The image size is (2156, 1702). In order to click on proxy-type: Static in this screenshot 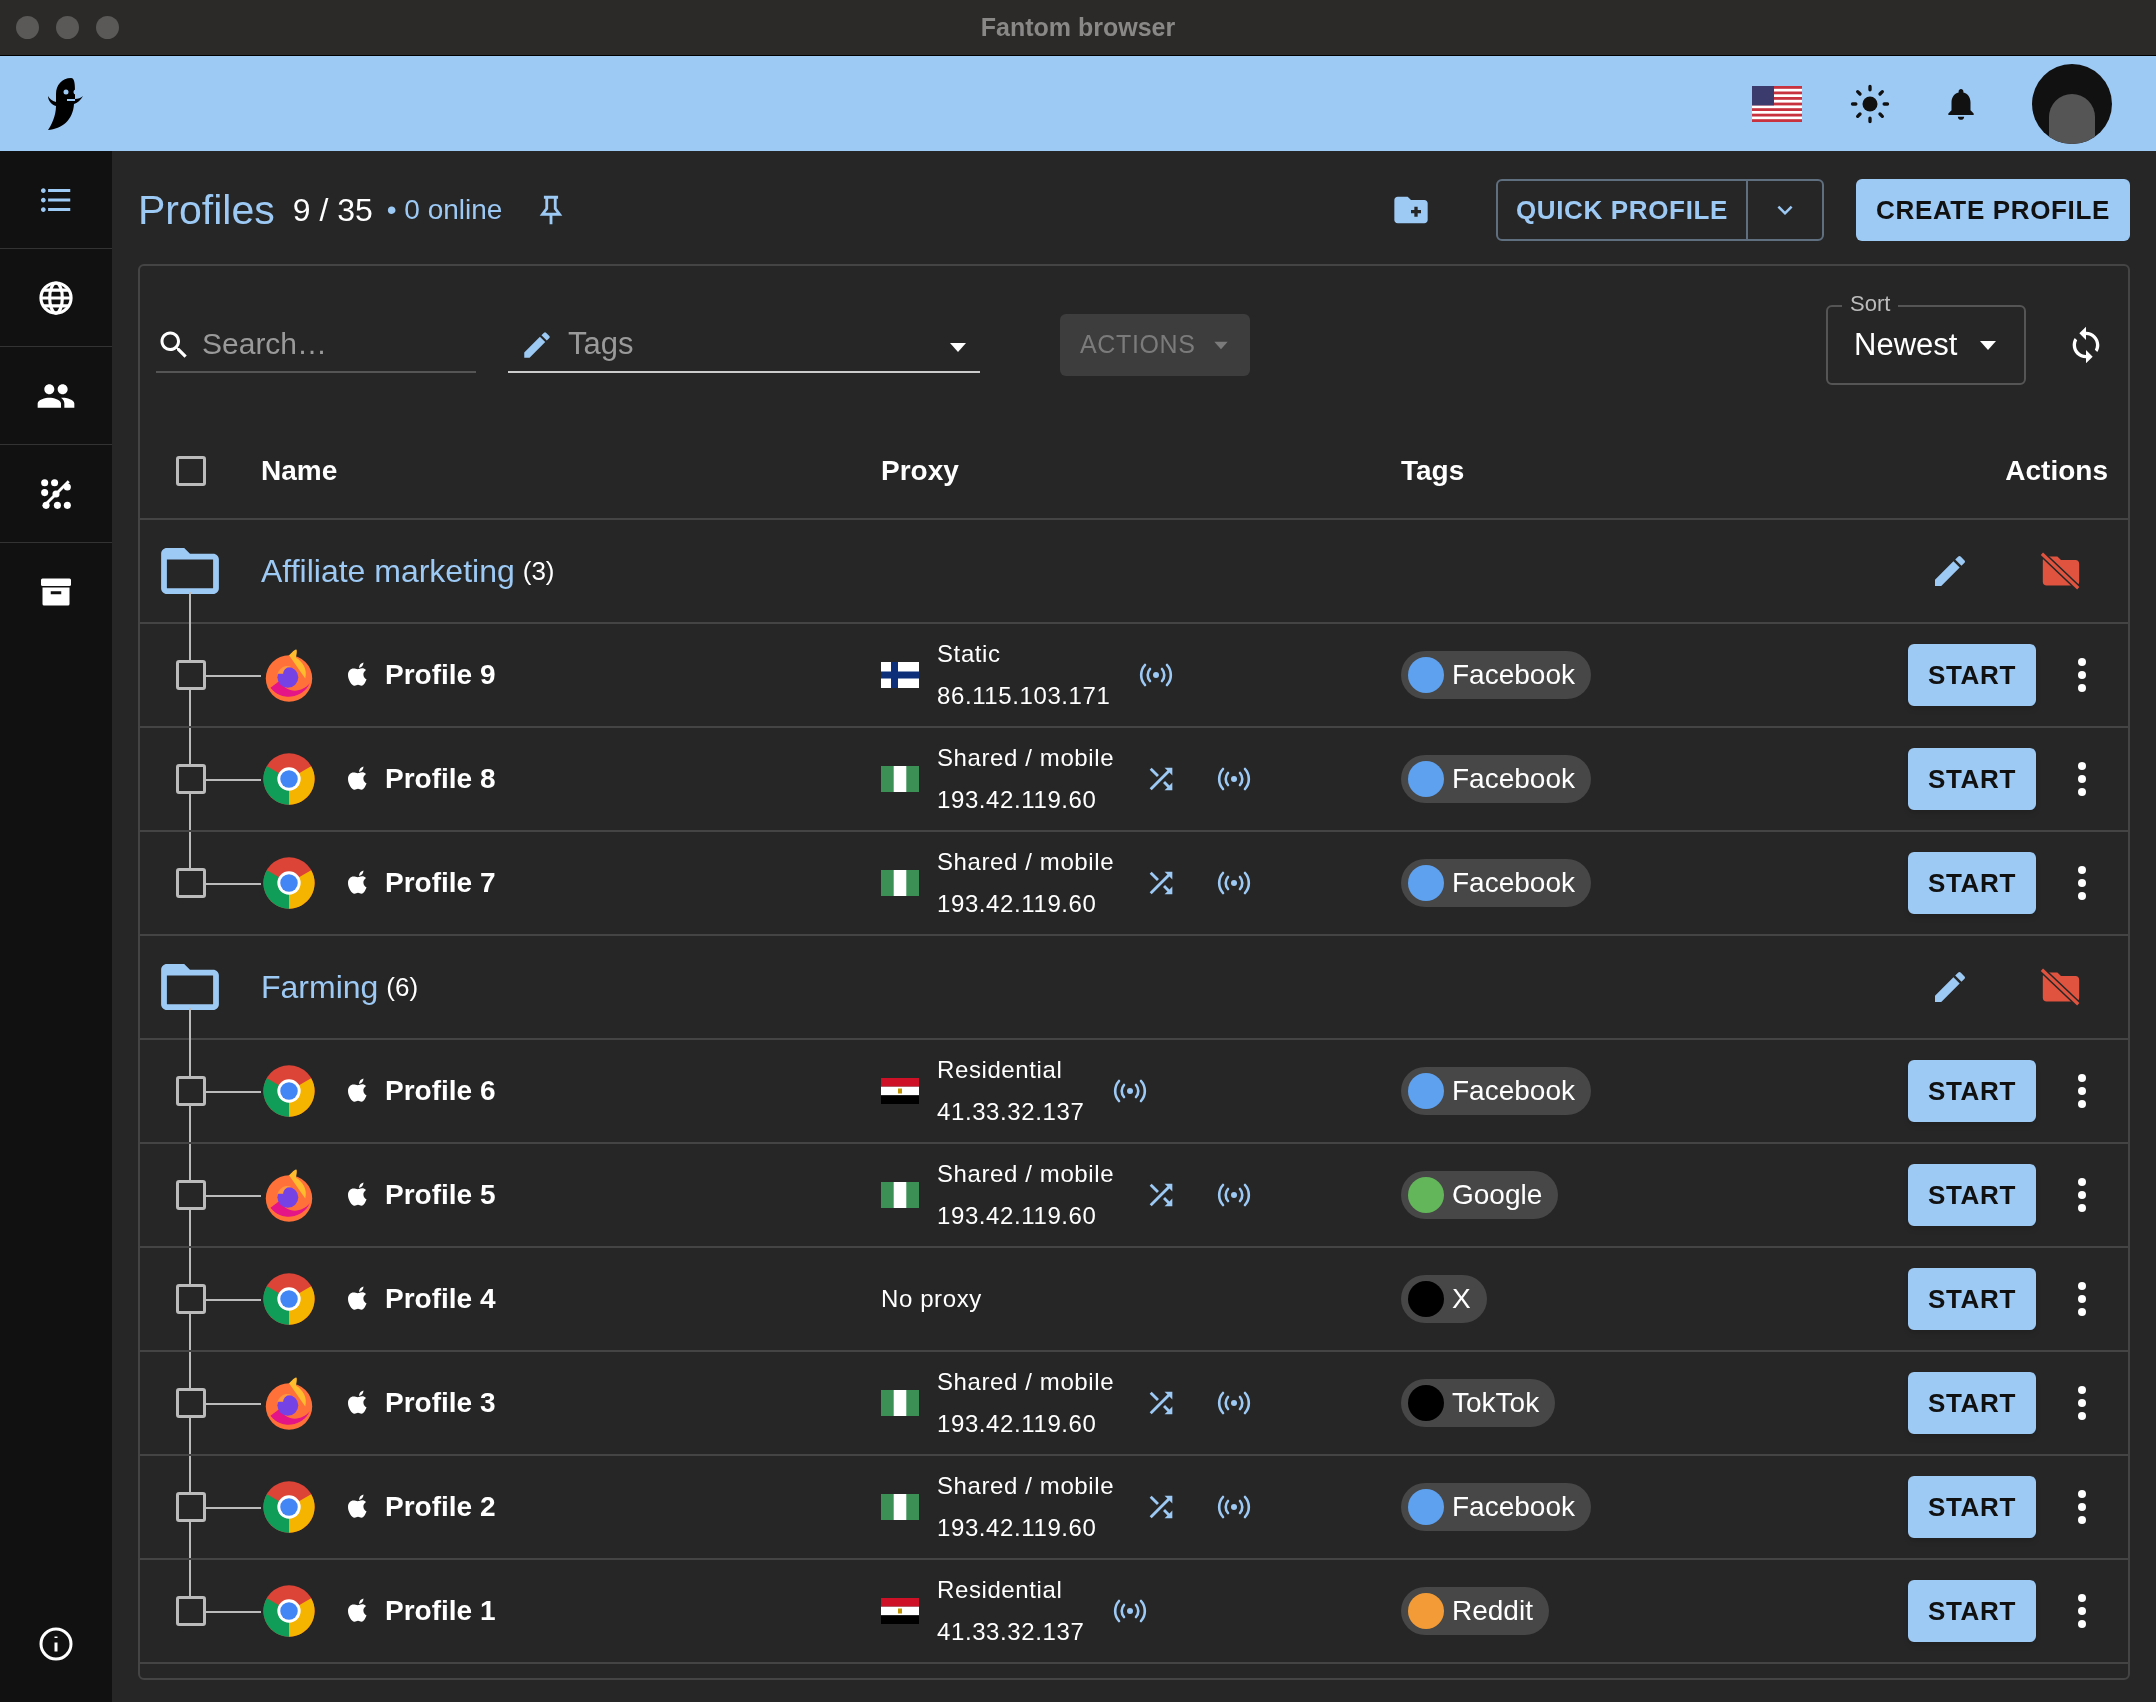, I will do `click(969, 654)`.